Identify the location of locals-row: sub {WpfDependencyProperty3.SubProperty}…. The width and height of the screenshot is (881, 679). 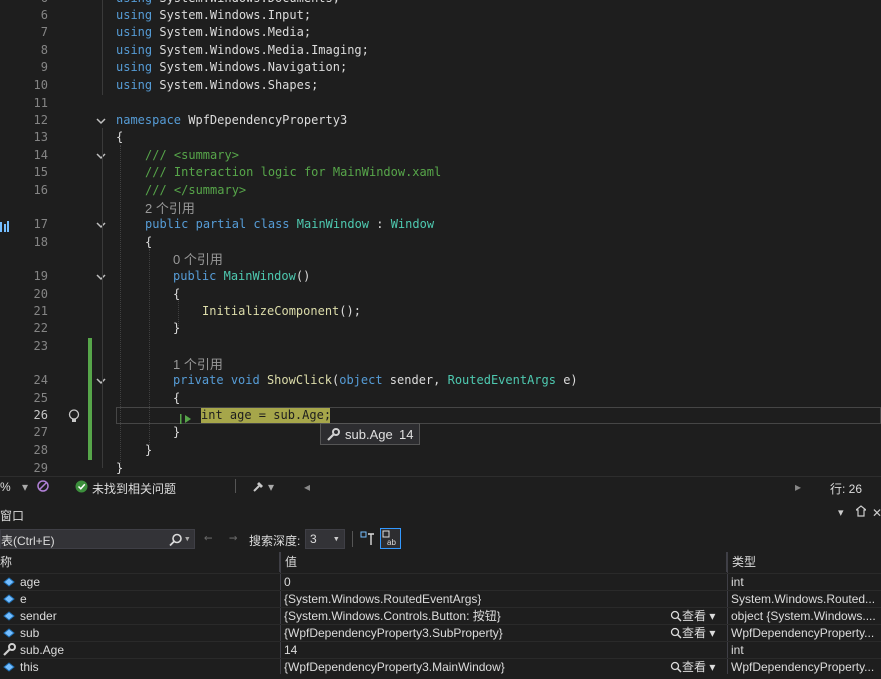
(440, 633).